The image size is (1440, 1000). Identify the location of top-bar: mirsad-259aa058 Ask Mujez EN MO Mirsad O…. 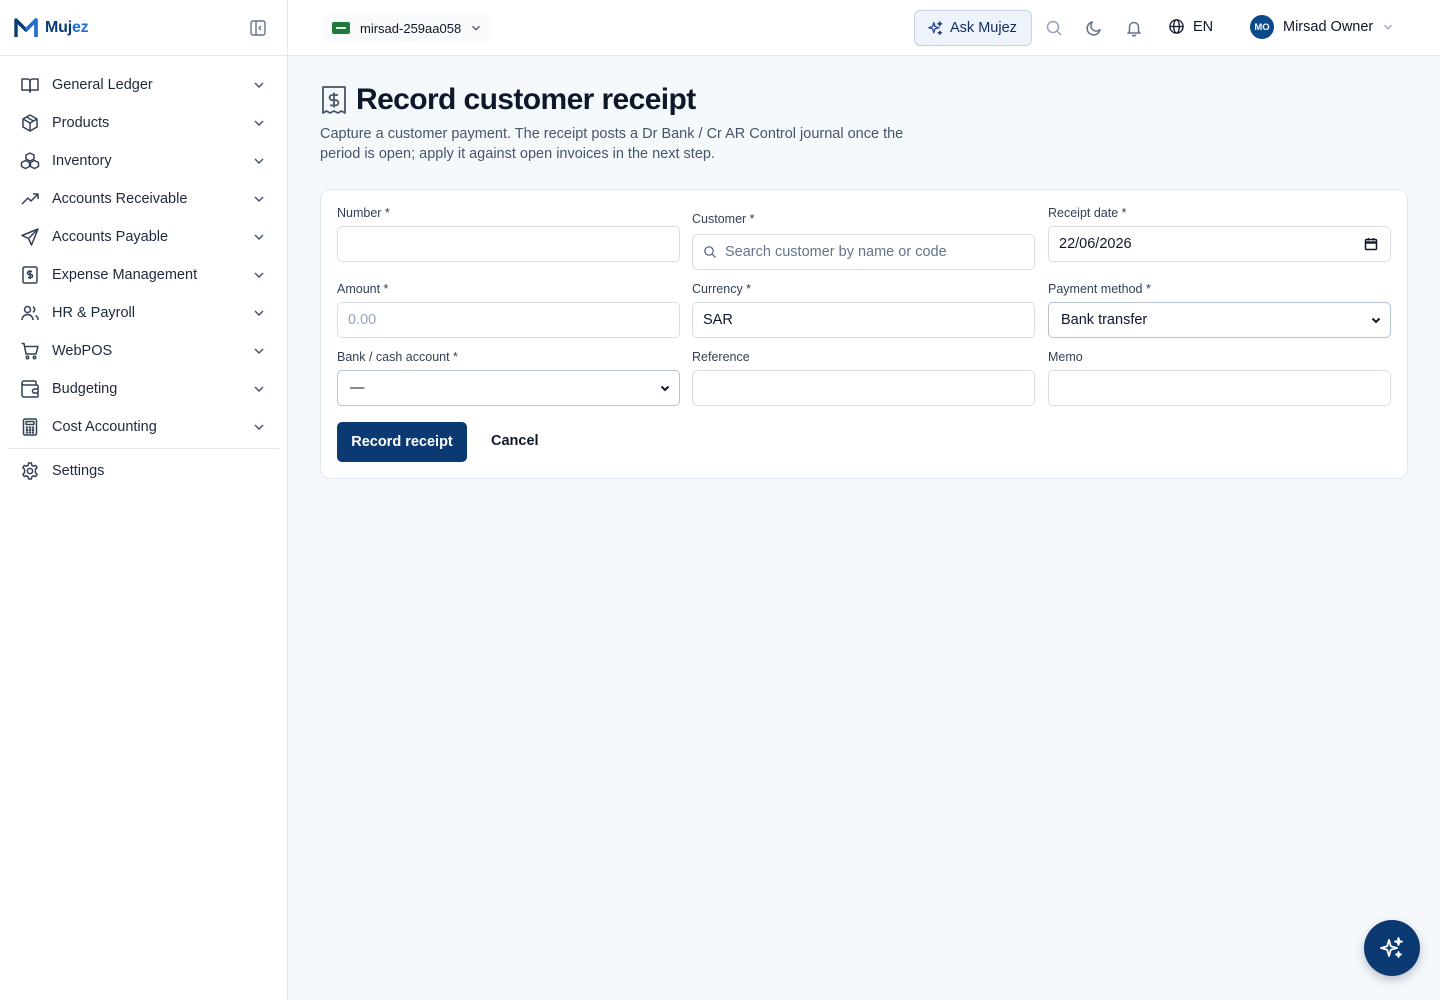
(864, 28).